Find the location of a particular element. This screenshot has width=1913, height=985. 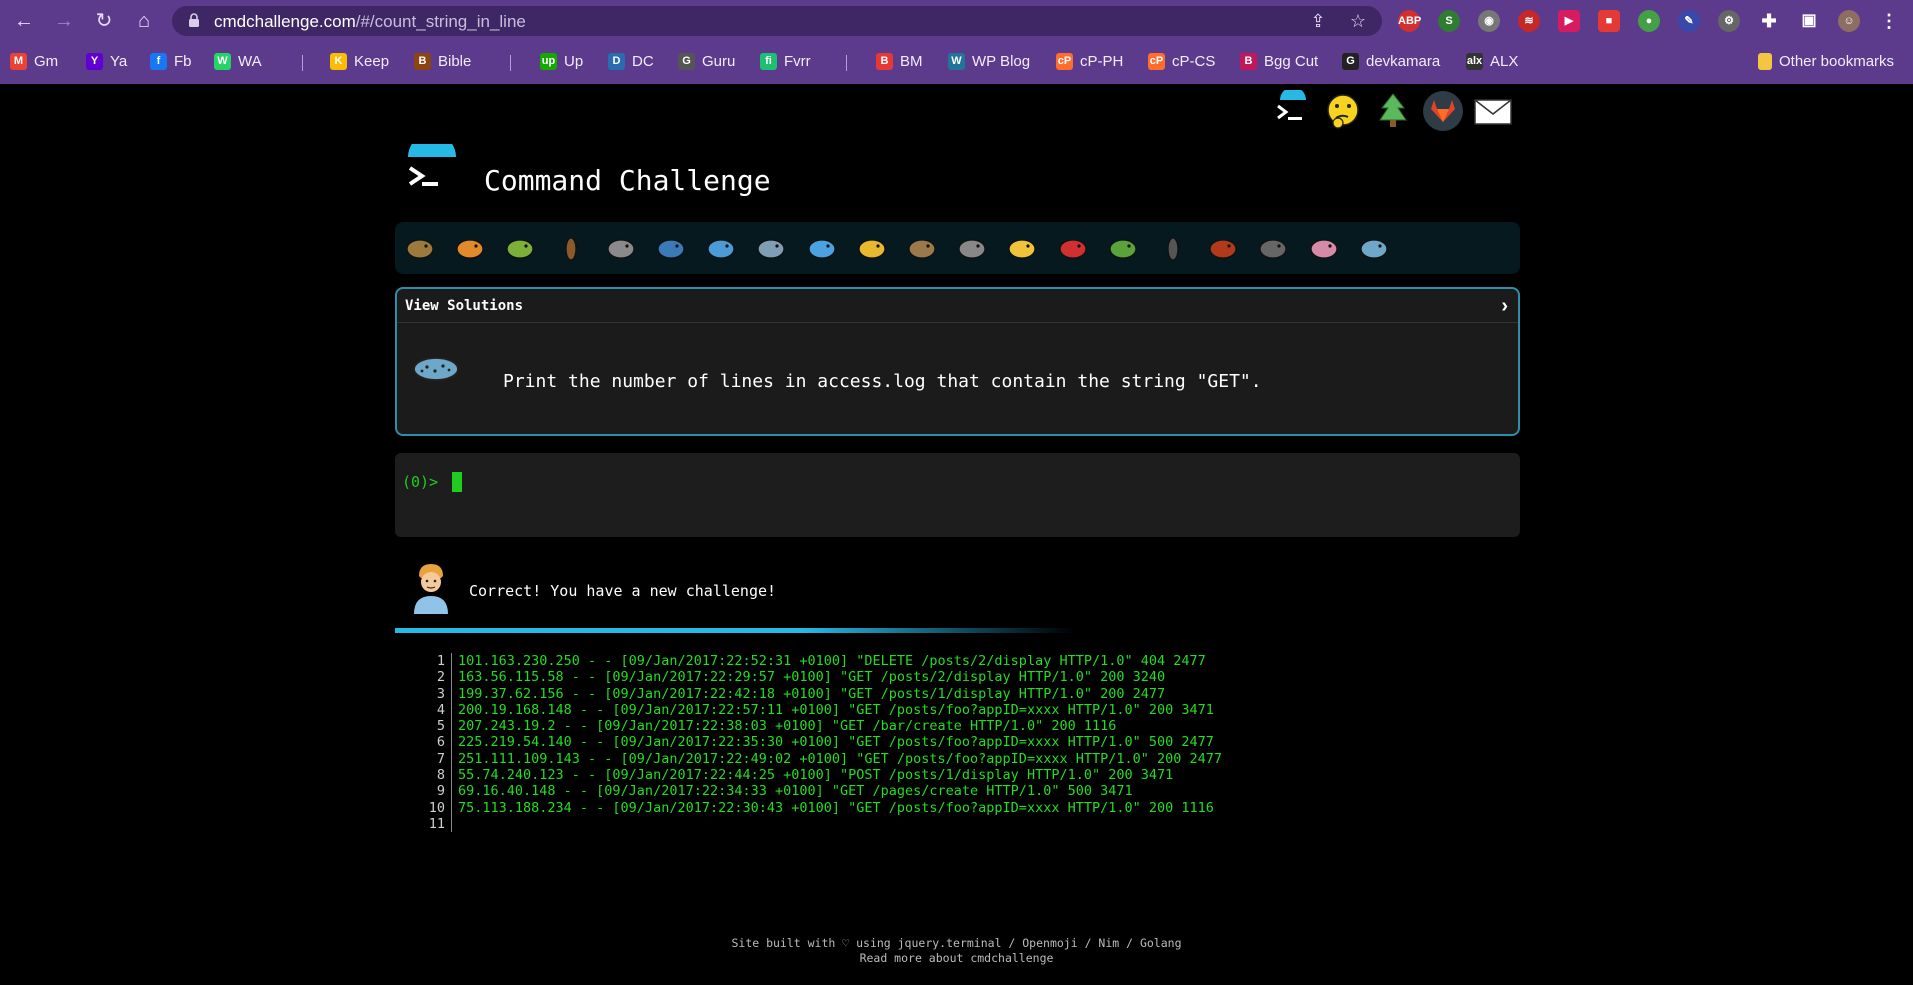

bookmark-fvrr: fi Fvrr is located at coordinates (785, 61).